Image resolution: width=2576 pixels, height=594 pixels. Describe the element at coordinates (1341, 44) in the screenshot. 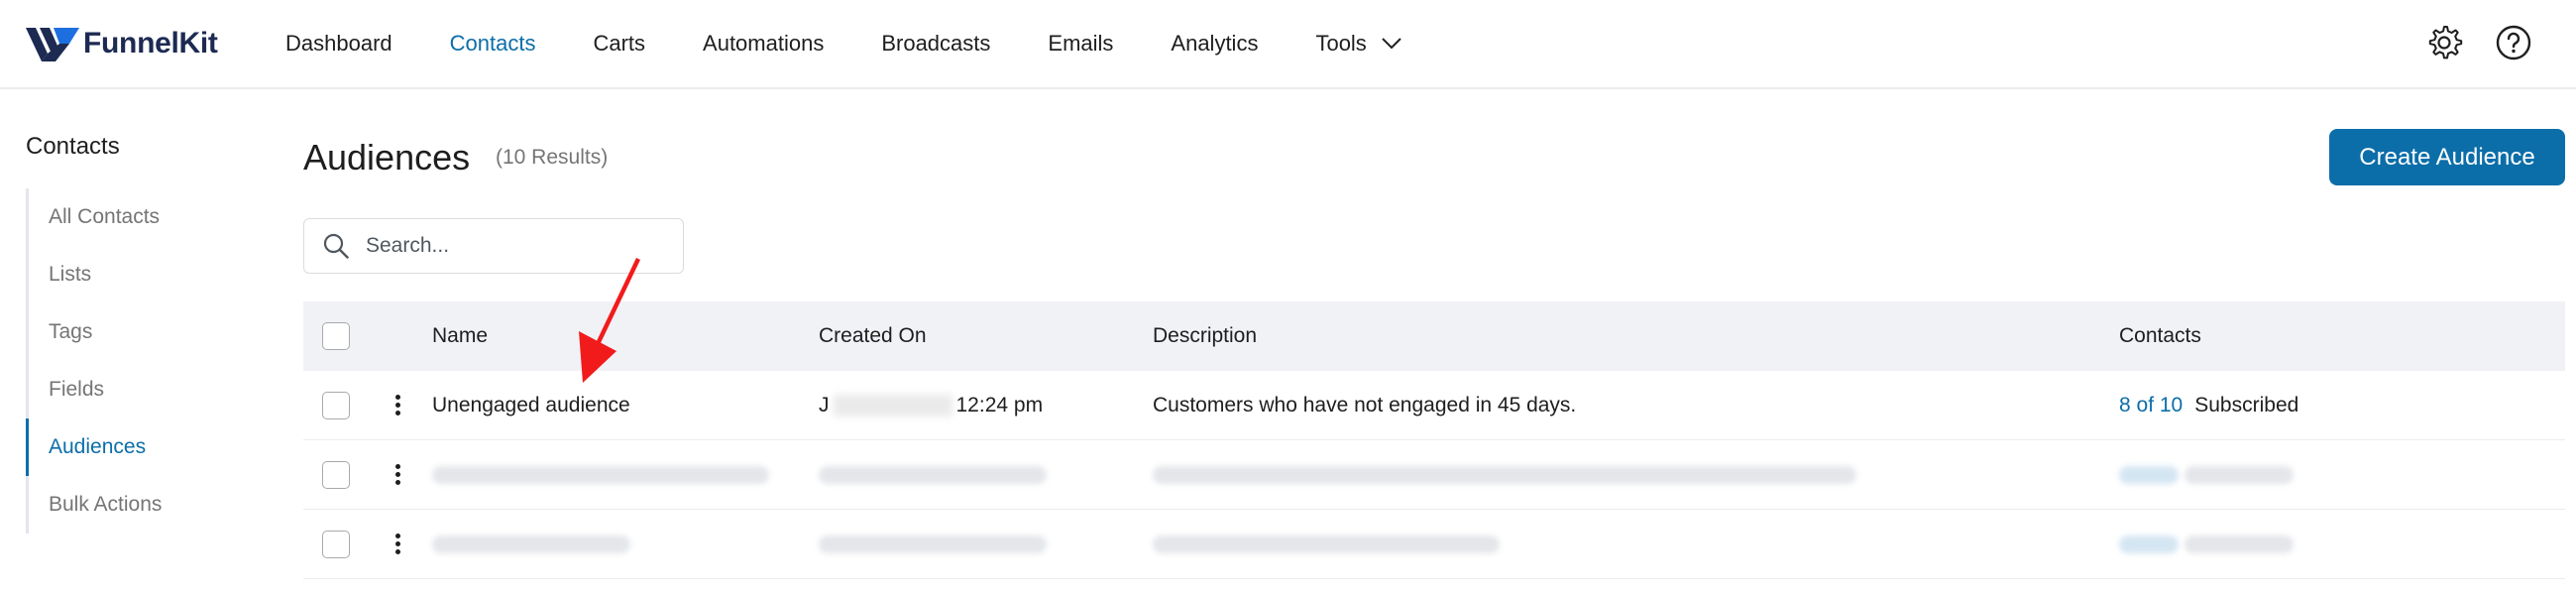

I see `nav-label: Tools` at that location.